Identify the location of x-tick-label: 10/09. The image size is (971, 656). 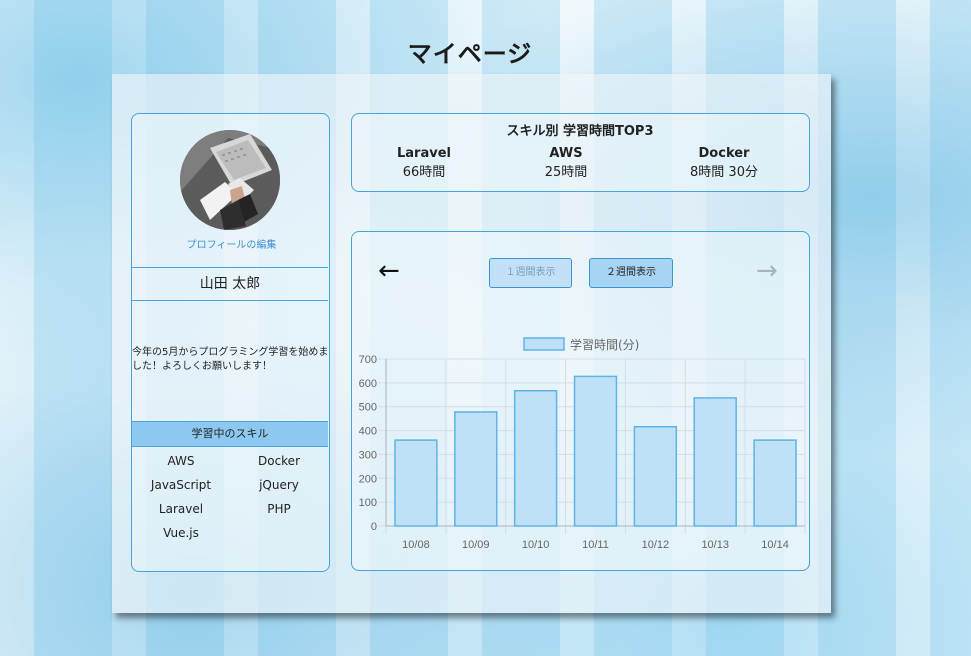
(476, 545).